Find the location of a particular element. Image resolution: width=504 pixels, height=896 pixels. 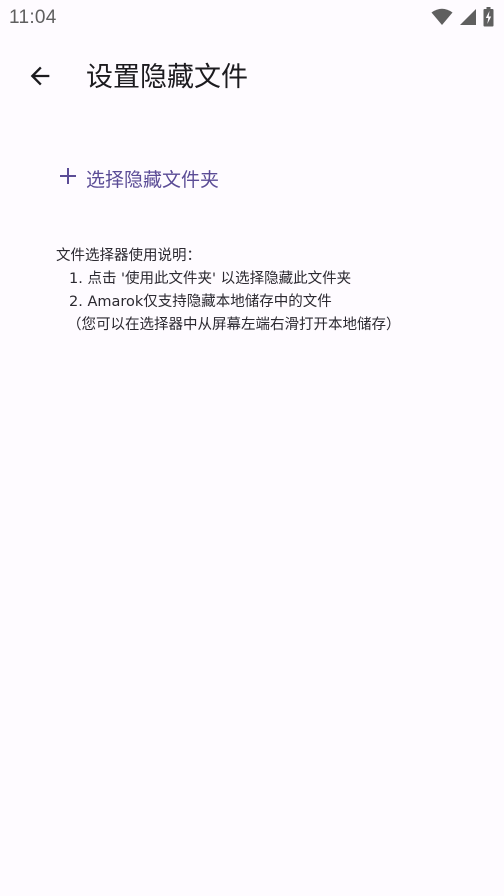

status-time: 11:04 is located at coordinates (33, 17).